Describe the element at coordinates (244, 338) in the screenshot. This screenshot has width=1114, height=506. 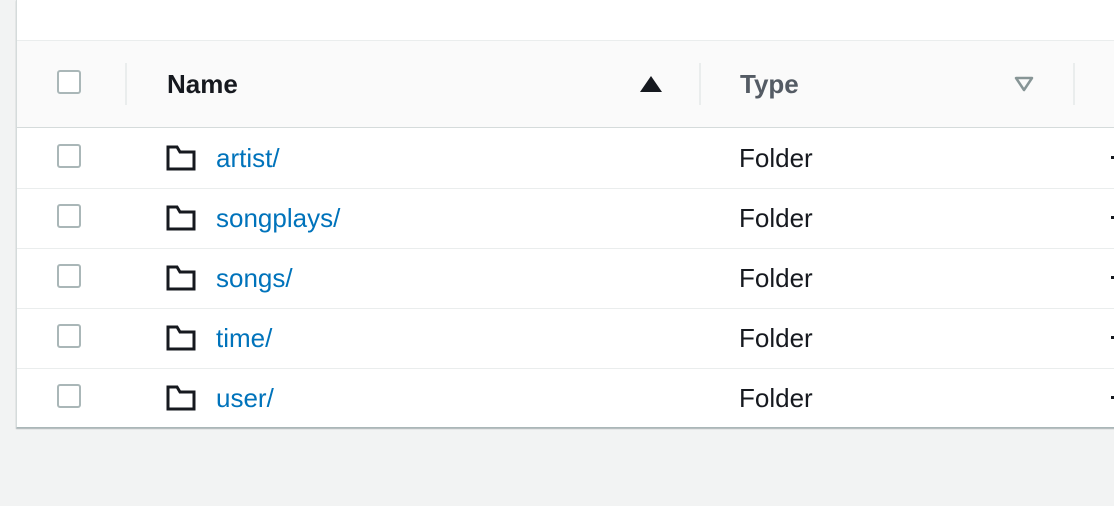
I see `folder-link: time/` at that location.